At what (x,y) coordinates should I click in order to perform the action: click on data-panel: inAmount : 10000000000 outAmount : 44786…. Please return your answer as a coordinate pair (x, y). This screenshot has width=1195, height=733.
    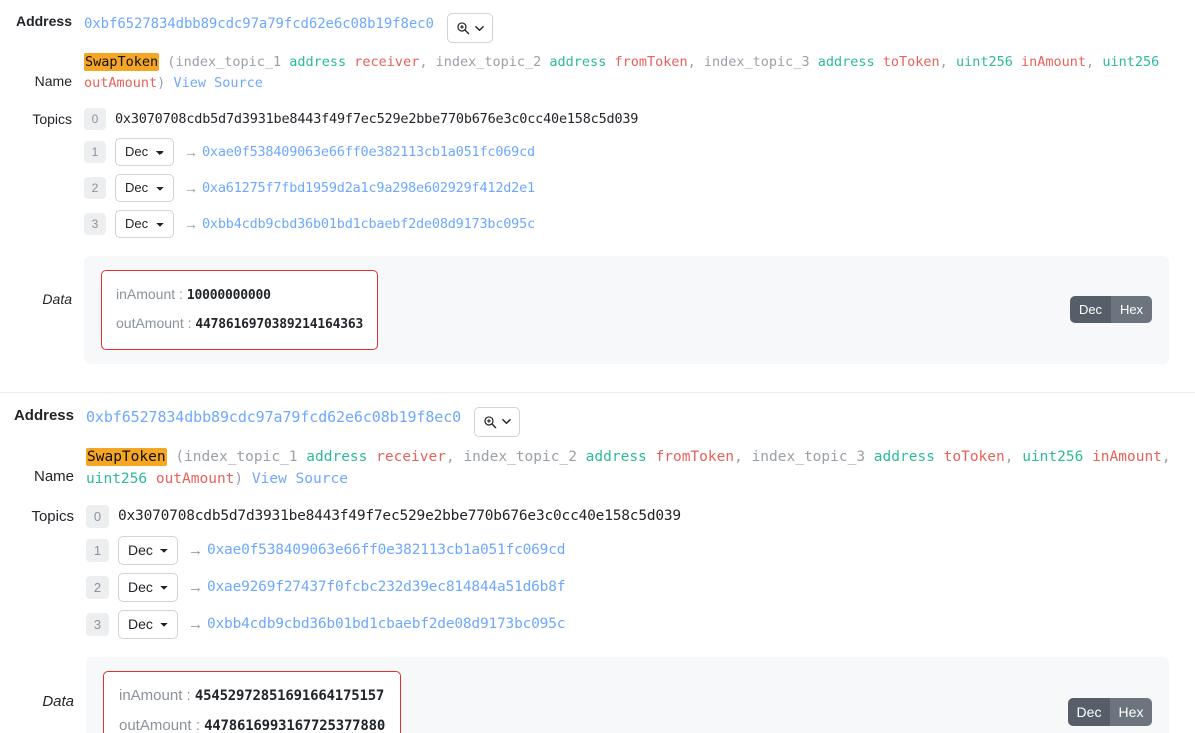
    Looking at the image, I should click on (626, 309).